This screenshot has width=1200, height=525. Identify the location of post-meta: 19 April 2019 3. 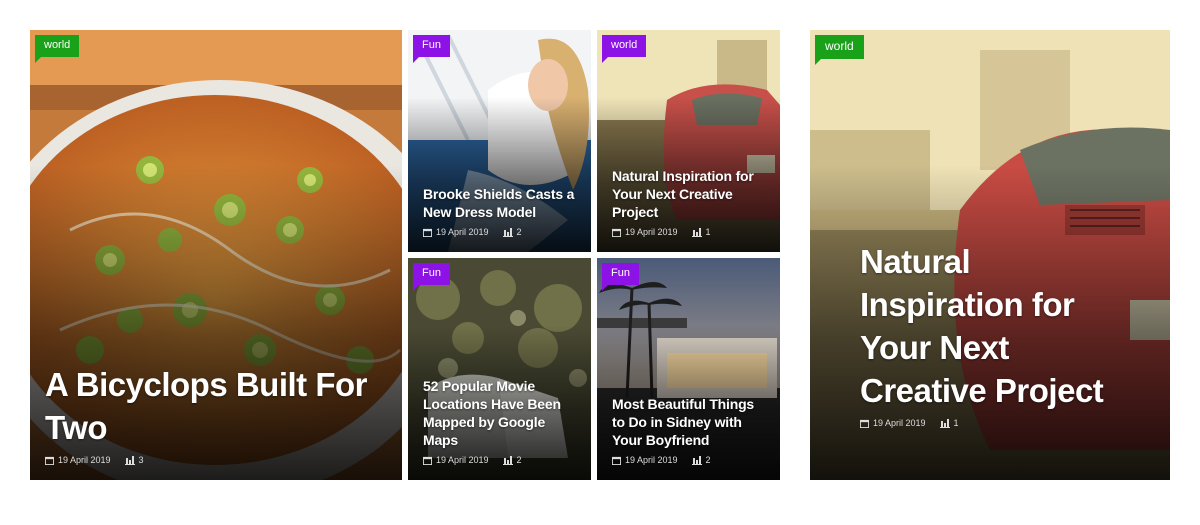
(218, 460).